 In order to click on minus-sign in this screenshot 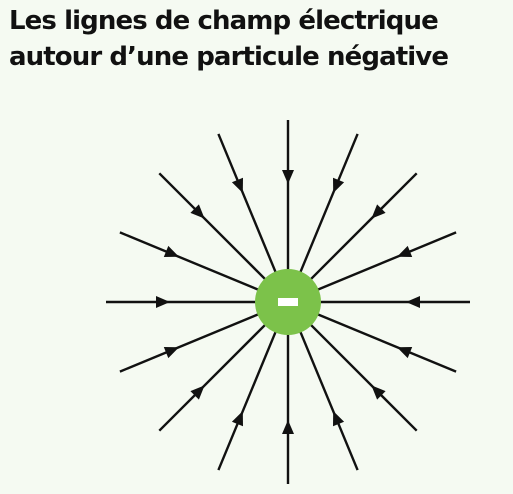, I will do `click(288, 302)`.